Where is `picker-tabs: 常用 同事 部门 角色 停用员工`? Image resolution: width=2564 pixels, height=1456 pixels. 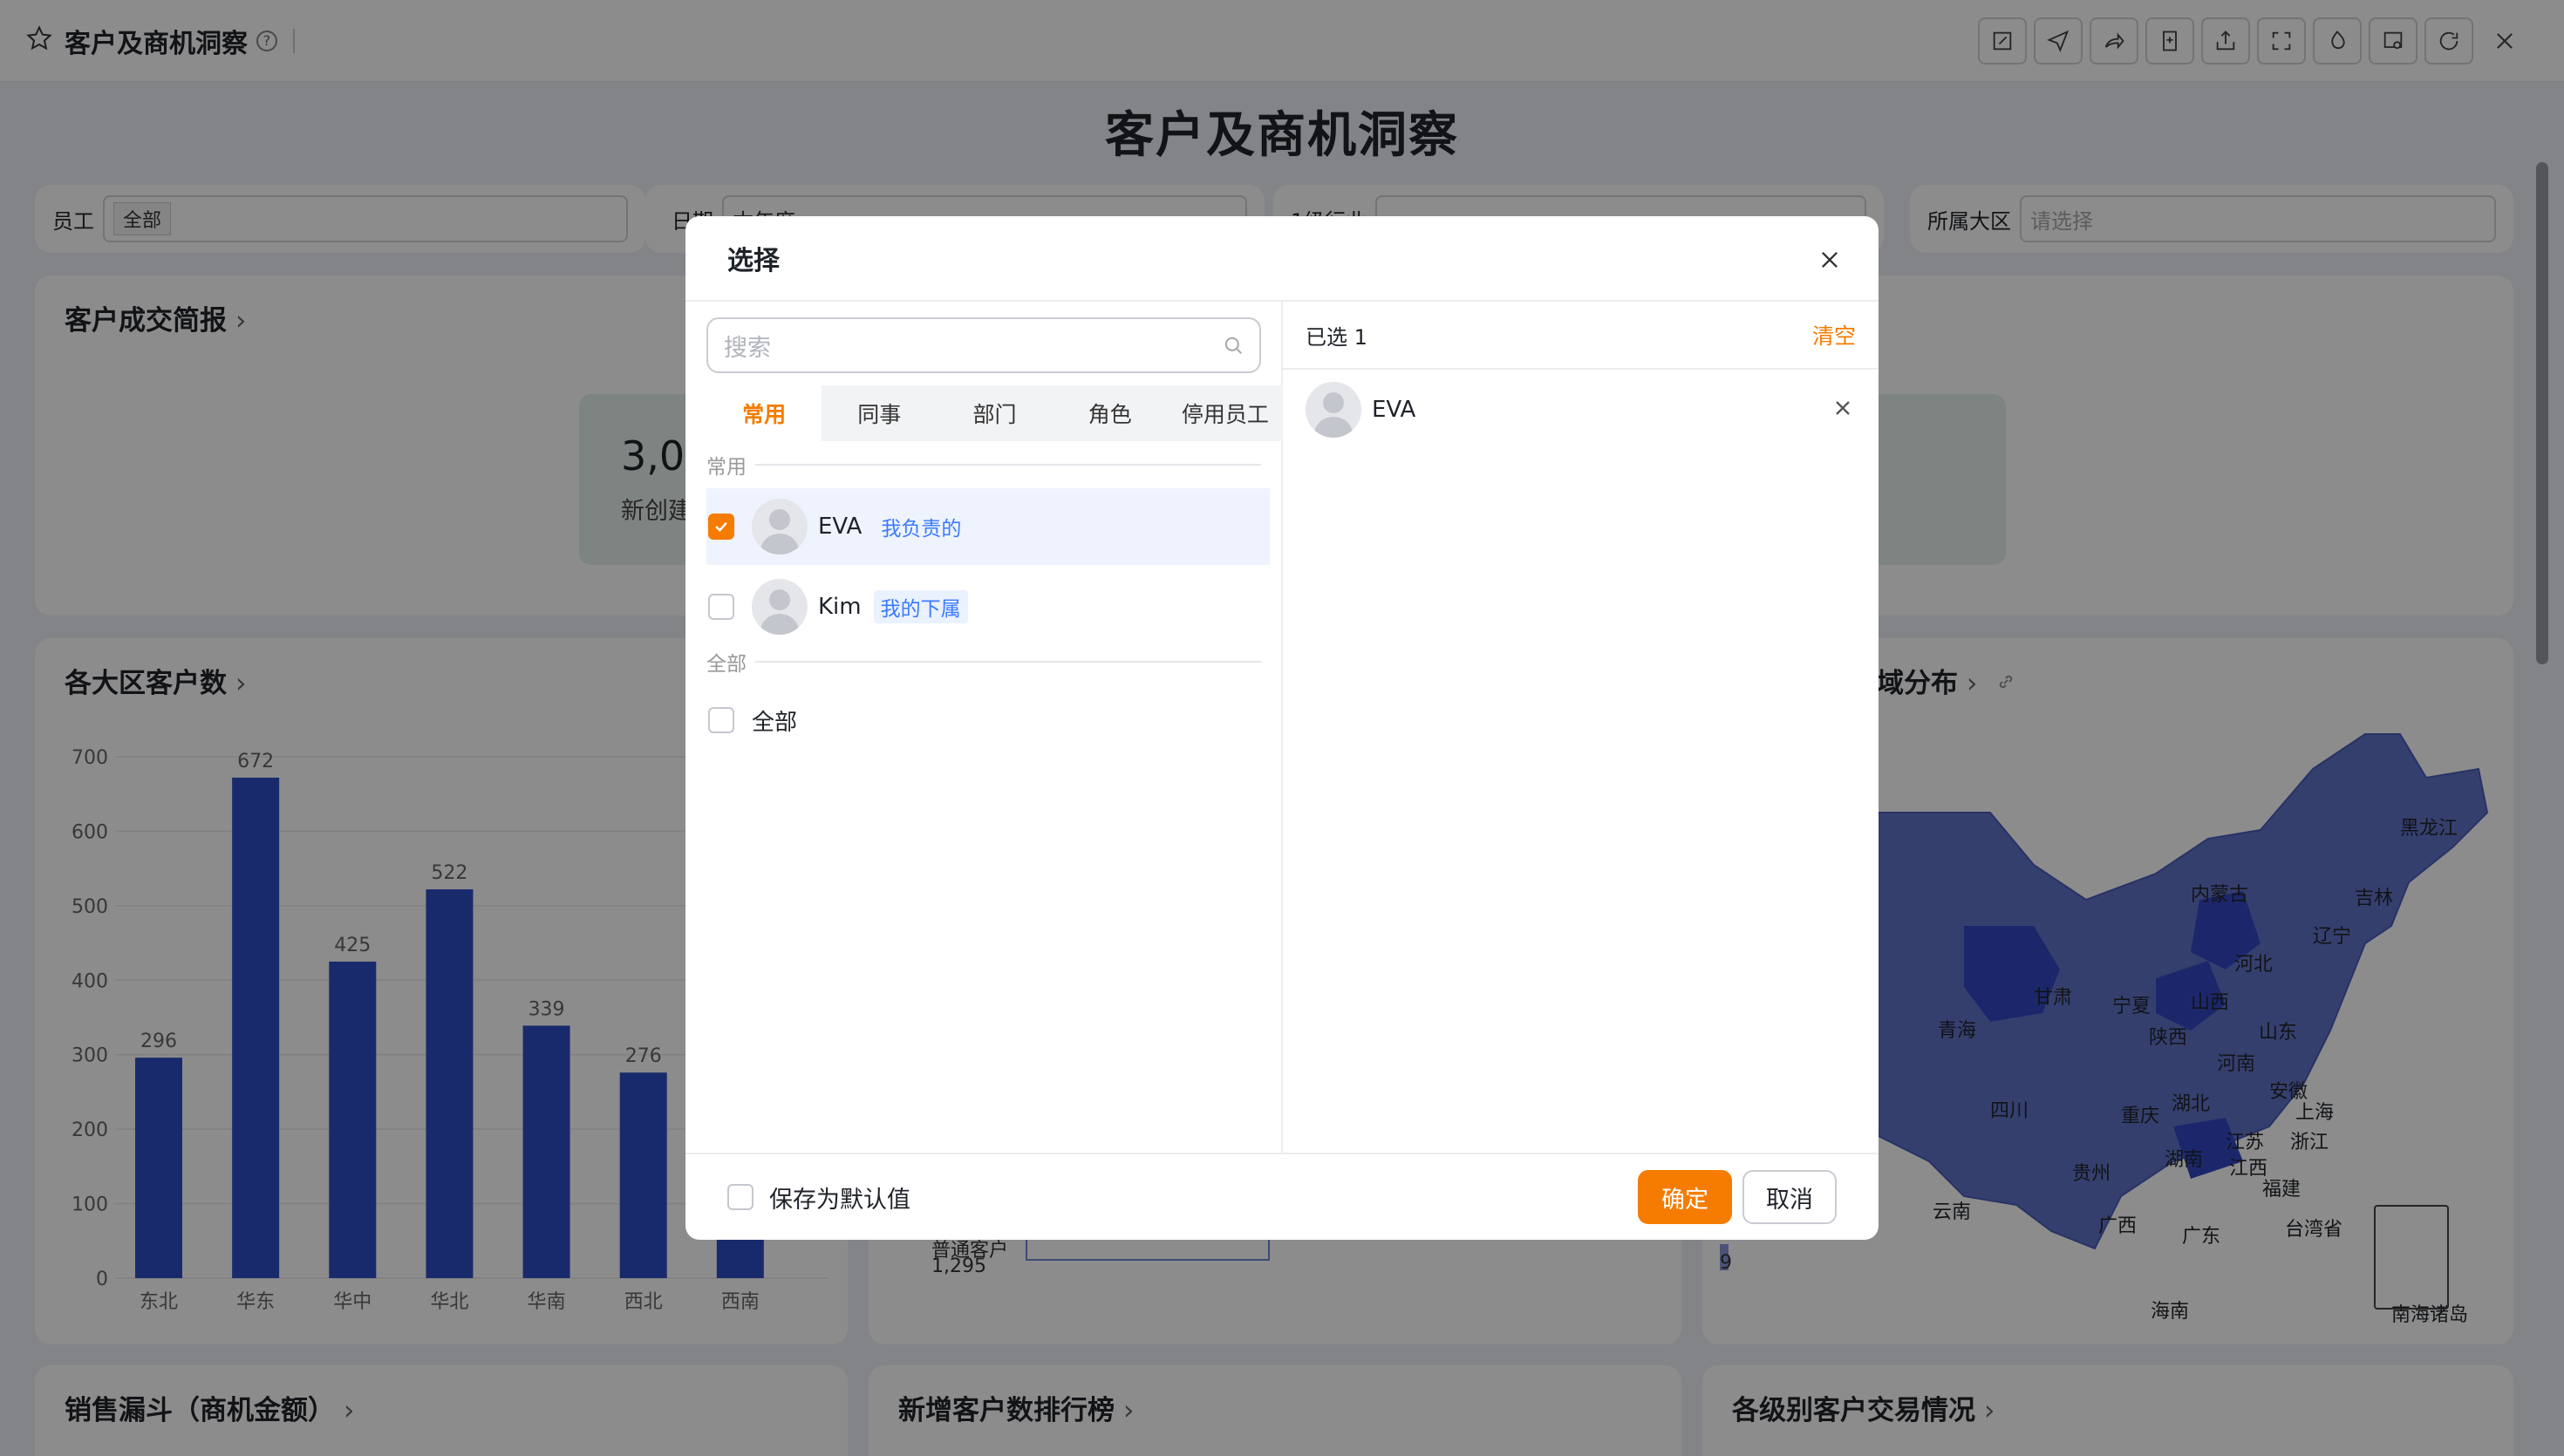
picker-tabs: 常用 同事 部门 角色 停用员工 is located at coordinates (994, 413).